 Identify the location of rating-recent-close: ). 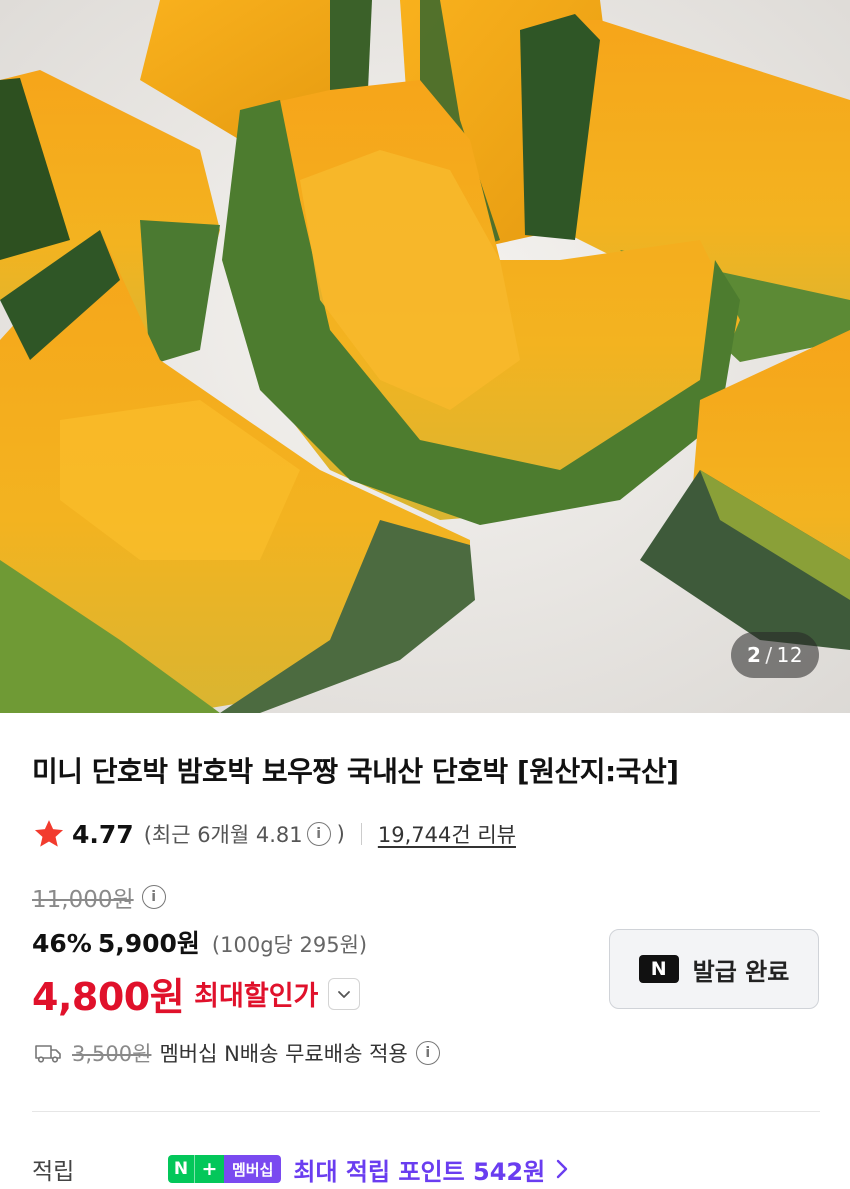
(340, 834).